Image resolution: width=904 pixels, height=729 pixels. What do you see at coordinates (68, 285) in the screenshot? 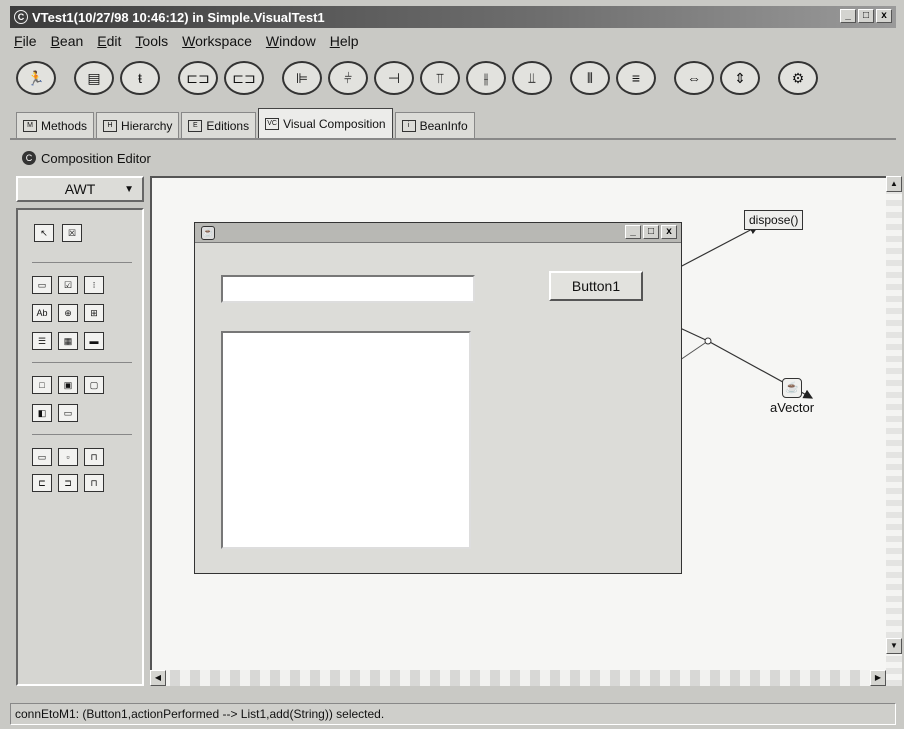
I see `checkbox-bean-icon: ☑` at bounding box center [68, 285].